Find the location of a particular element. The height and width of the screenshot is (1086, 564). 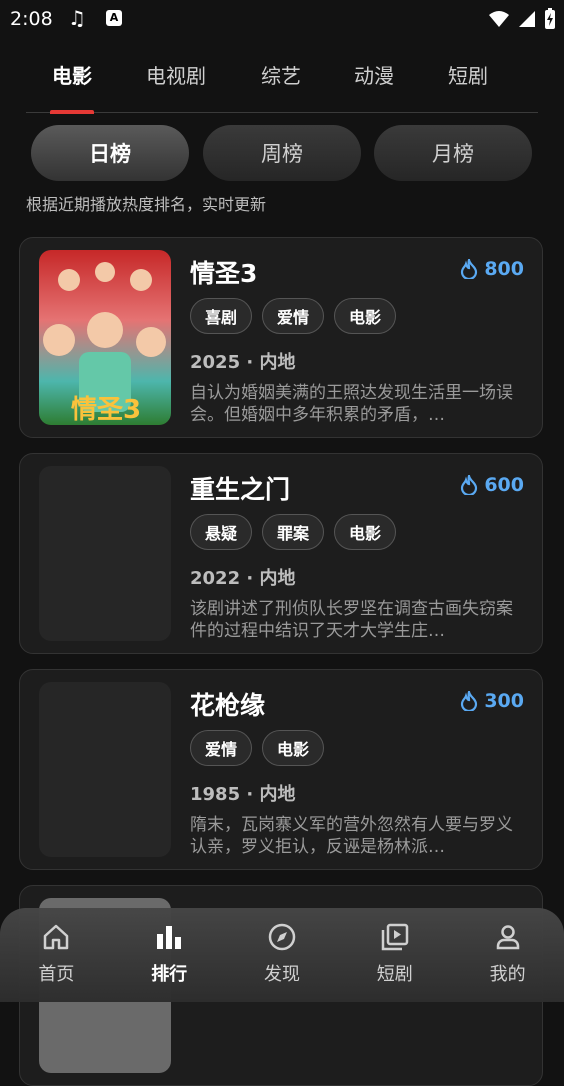

item-title: 重生之门 is located at coordinates (240, 489).